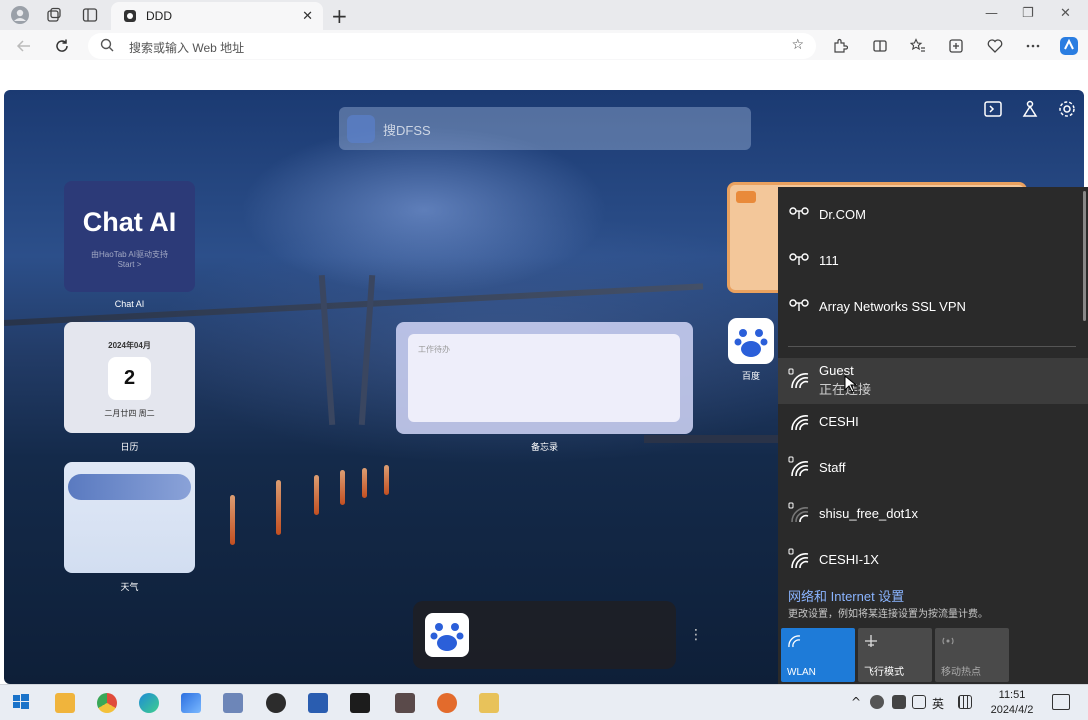  Describe the element at coordinates (877, 702) in the screenshot. I see `tray-wechat-icon` at that location.